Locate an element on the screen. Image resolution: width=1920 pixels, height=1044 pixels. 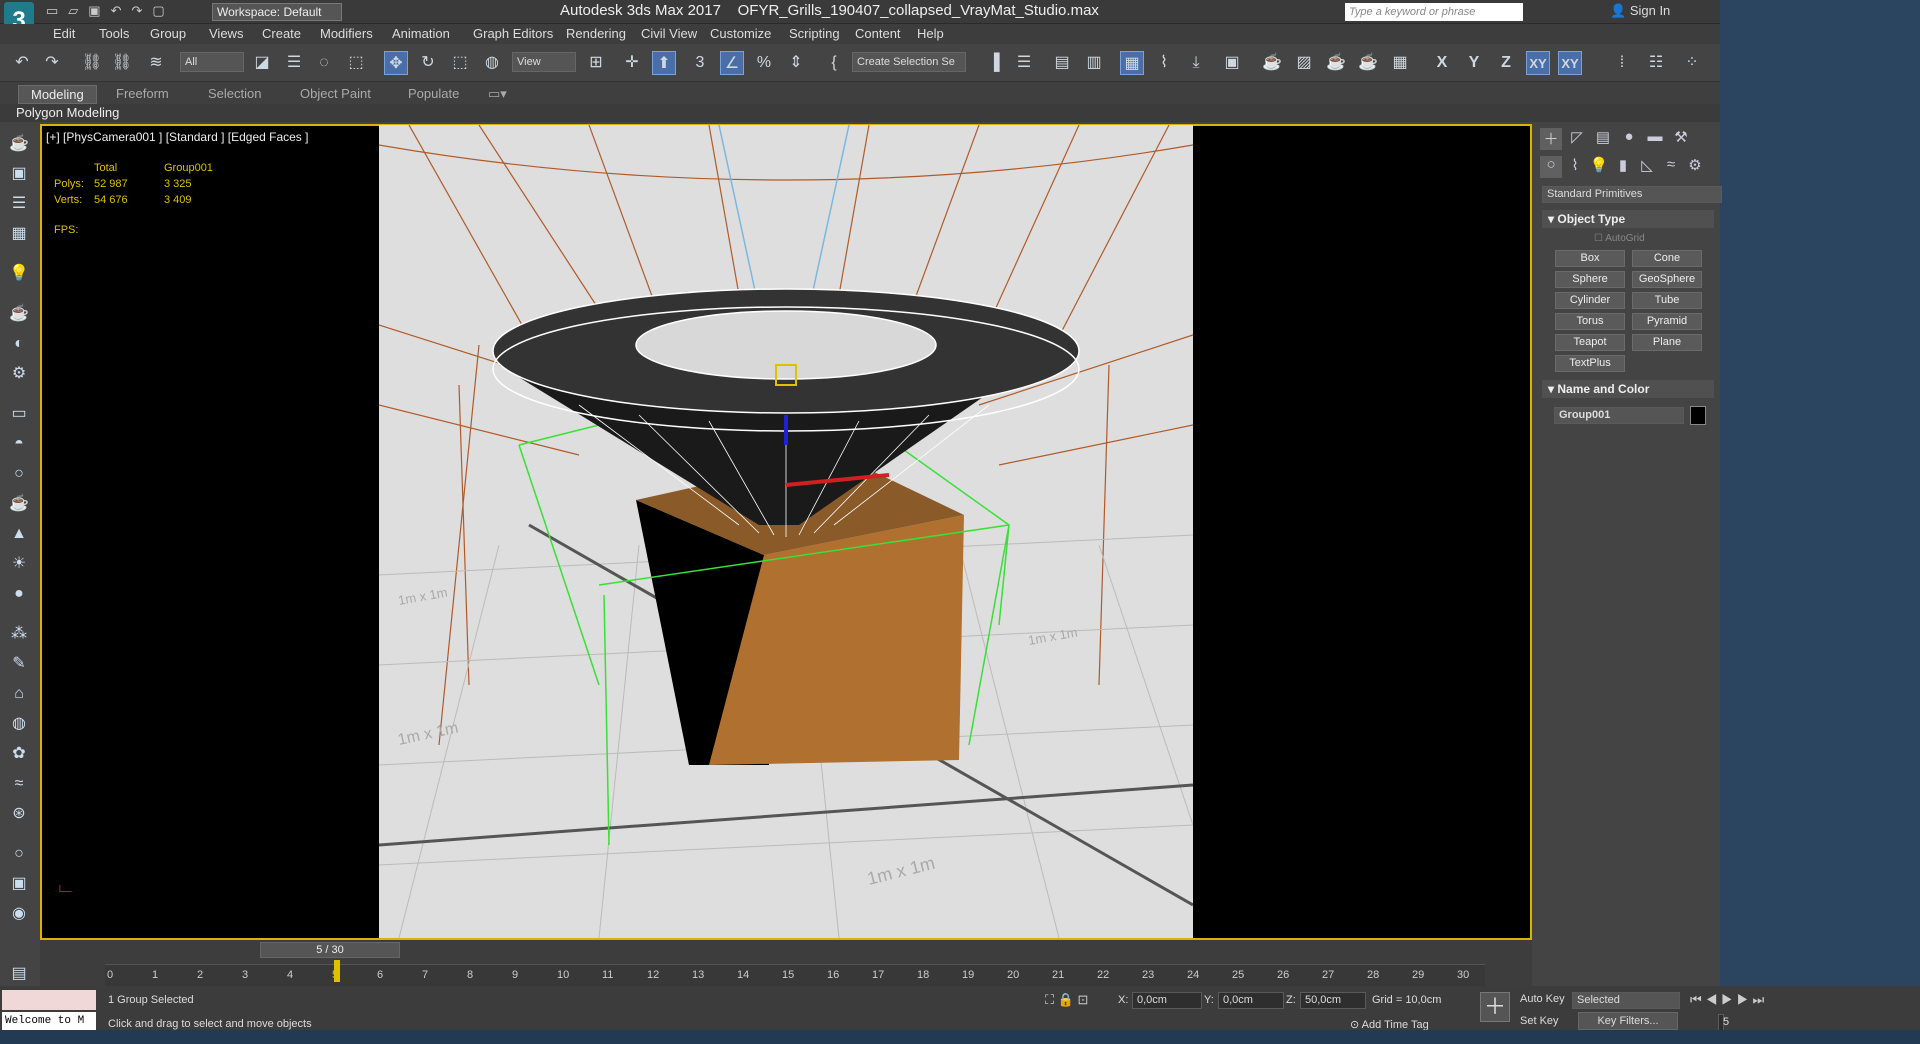
menu-modifiers: Modifiers is located at coordinates (346, 33).